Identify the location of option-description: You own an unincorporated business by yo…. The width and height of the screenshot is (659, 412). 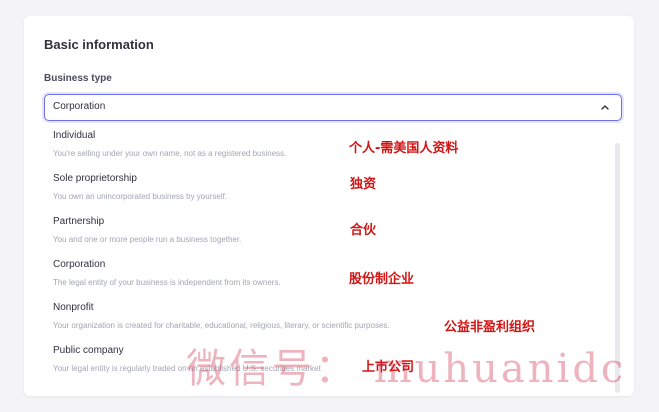
(140, 196).